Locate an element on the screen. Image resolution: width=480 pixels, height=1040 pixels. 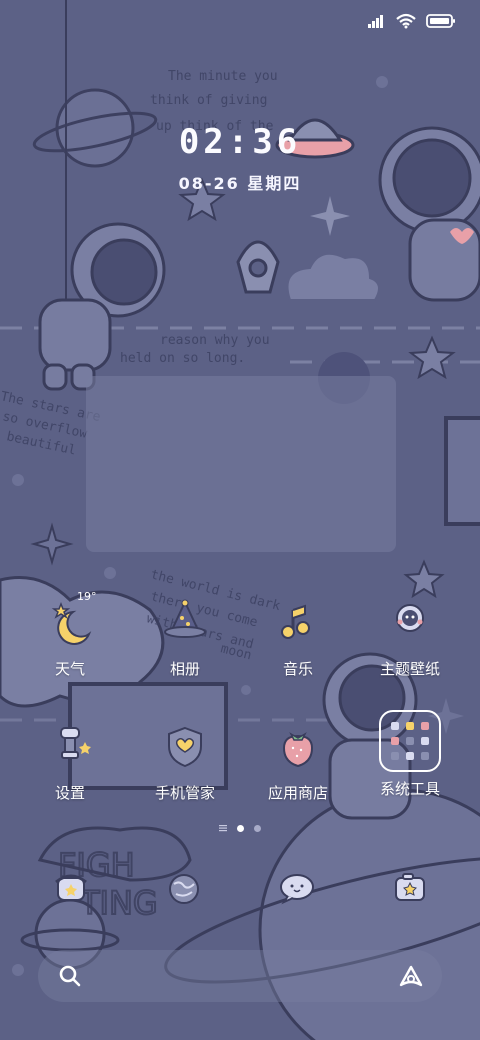
camera-icon is located at coordinates (410, 887).